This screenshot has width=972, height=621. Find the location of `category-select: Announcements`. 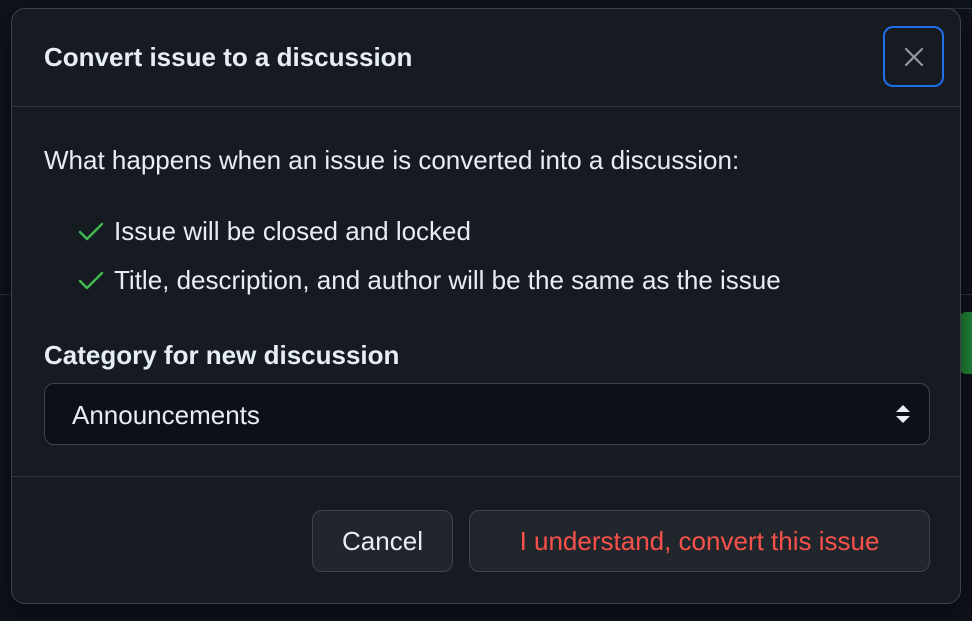

category-select: Announcements is located at coordinates (487, 414).